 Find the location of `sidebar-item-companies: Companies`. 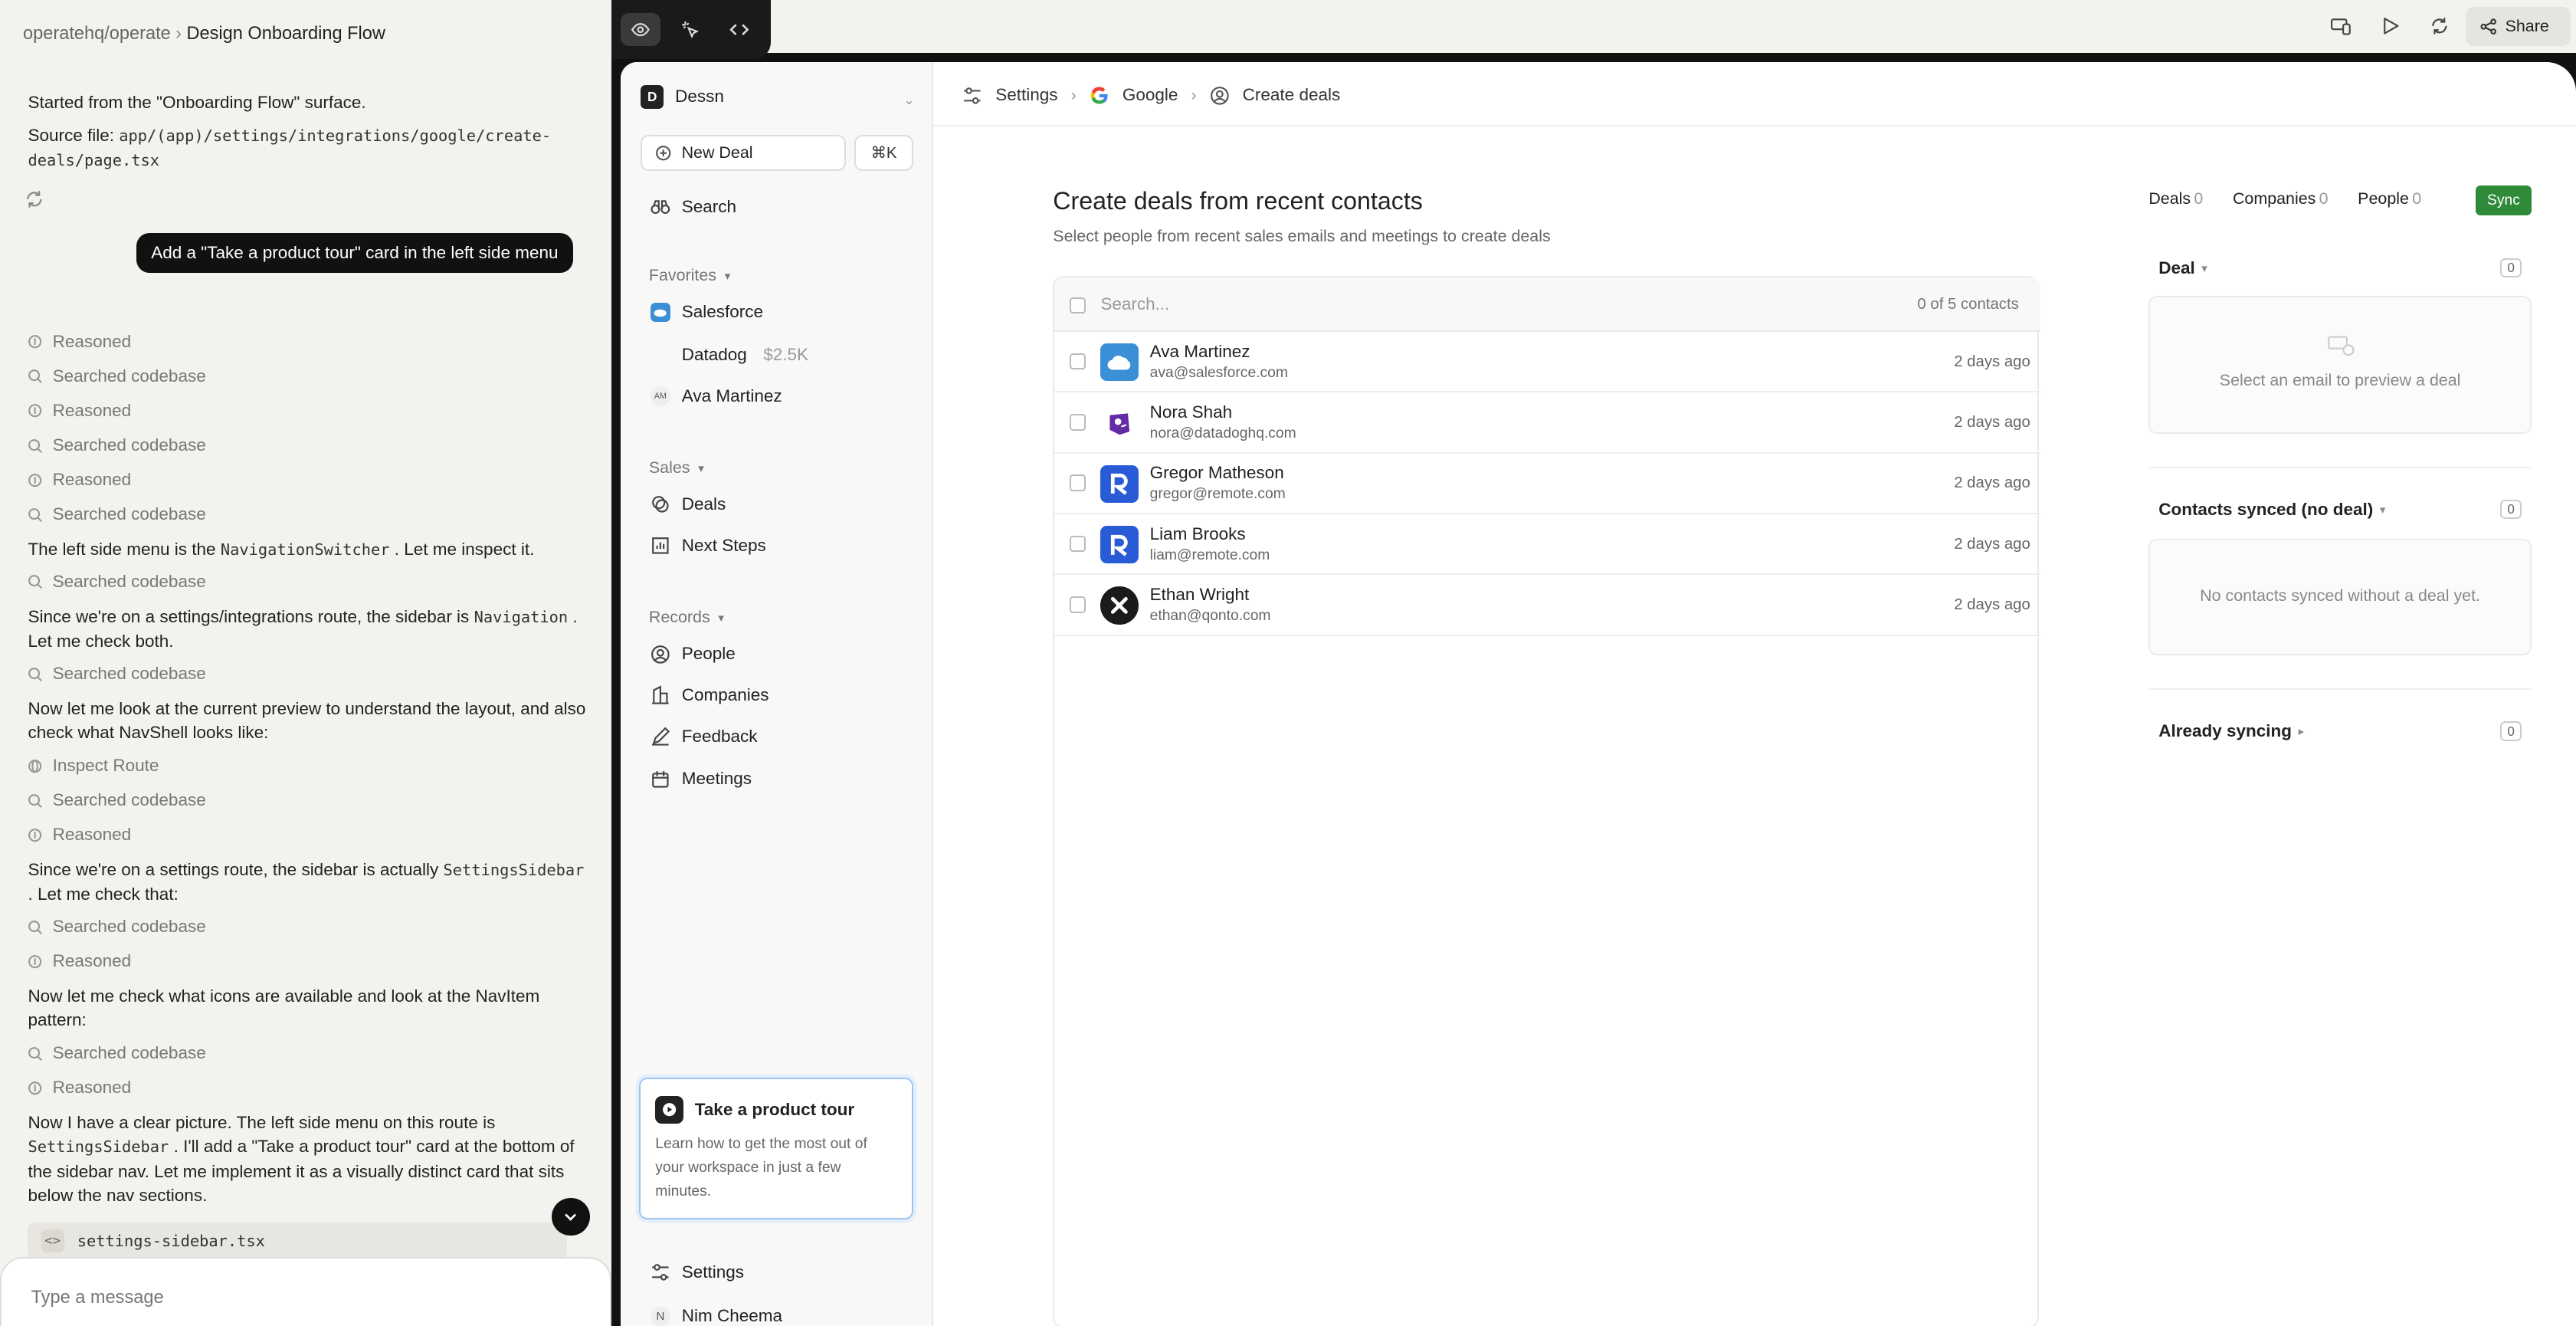

sidebar-item-companies: Companies is located at coordinates (710, 695).